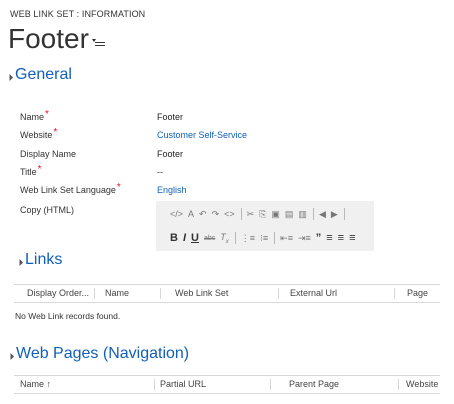 The image size is (454, 404). I want to click on web-pages-grid-header: Name ↑ Partial URL Parent Page Website, so click(227, 384).